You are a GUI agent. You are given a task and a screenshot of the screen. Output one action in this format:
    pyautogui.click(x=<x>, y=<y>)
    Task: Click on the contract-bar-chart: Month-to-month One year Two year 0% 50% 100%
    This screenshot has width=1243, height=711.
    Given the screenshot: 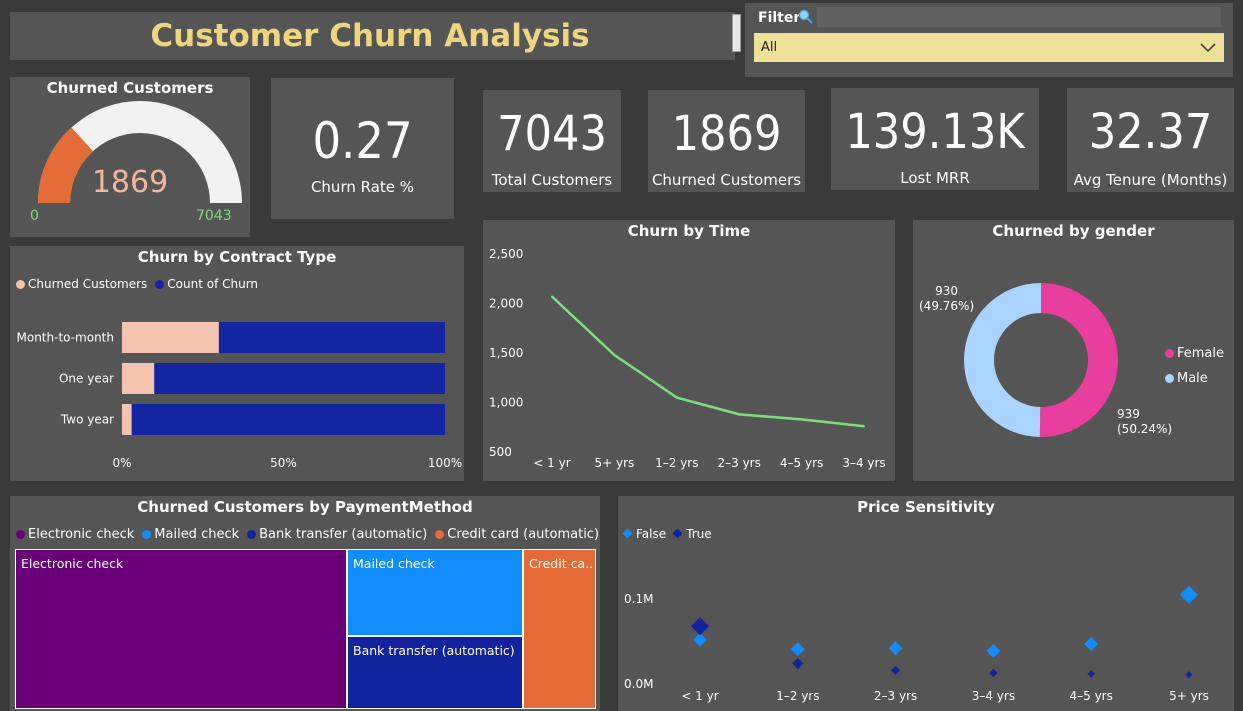 What is the action you would take?
    pyautogui.click(x=239, y=396)
    